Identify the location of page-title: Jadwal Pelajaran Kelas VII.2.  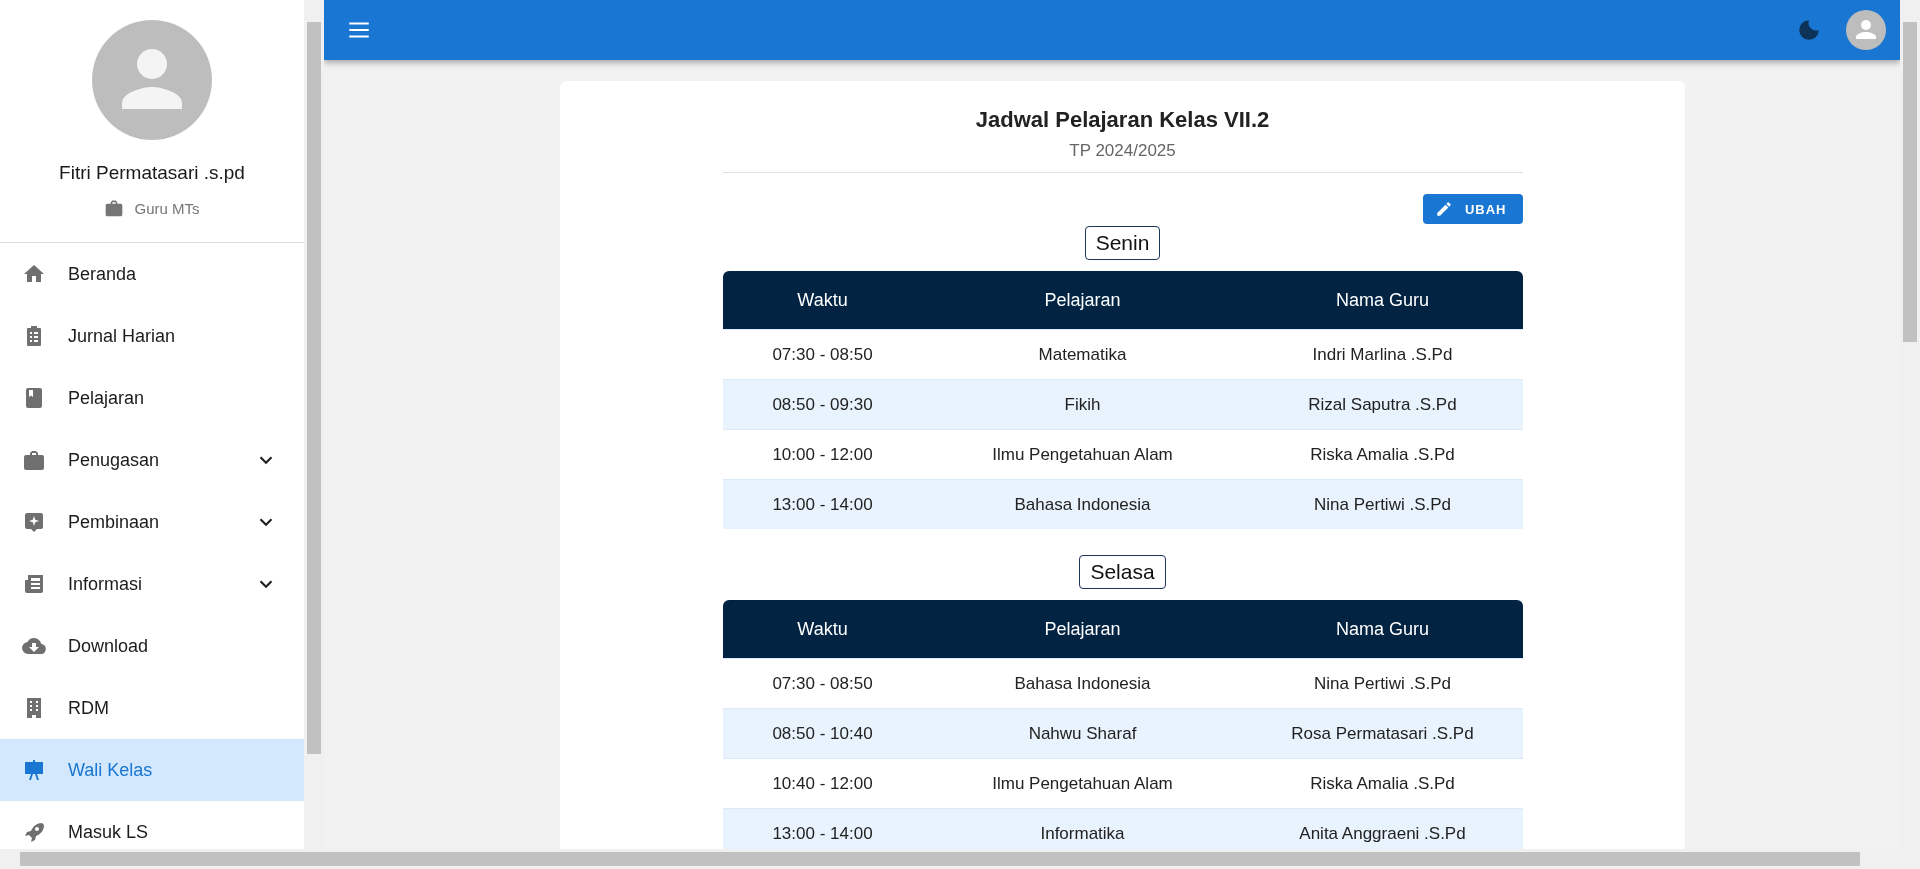
(1122, 120).